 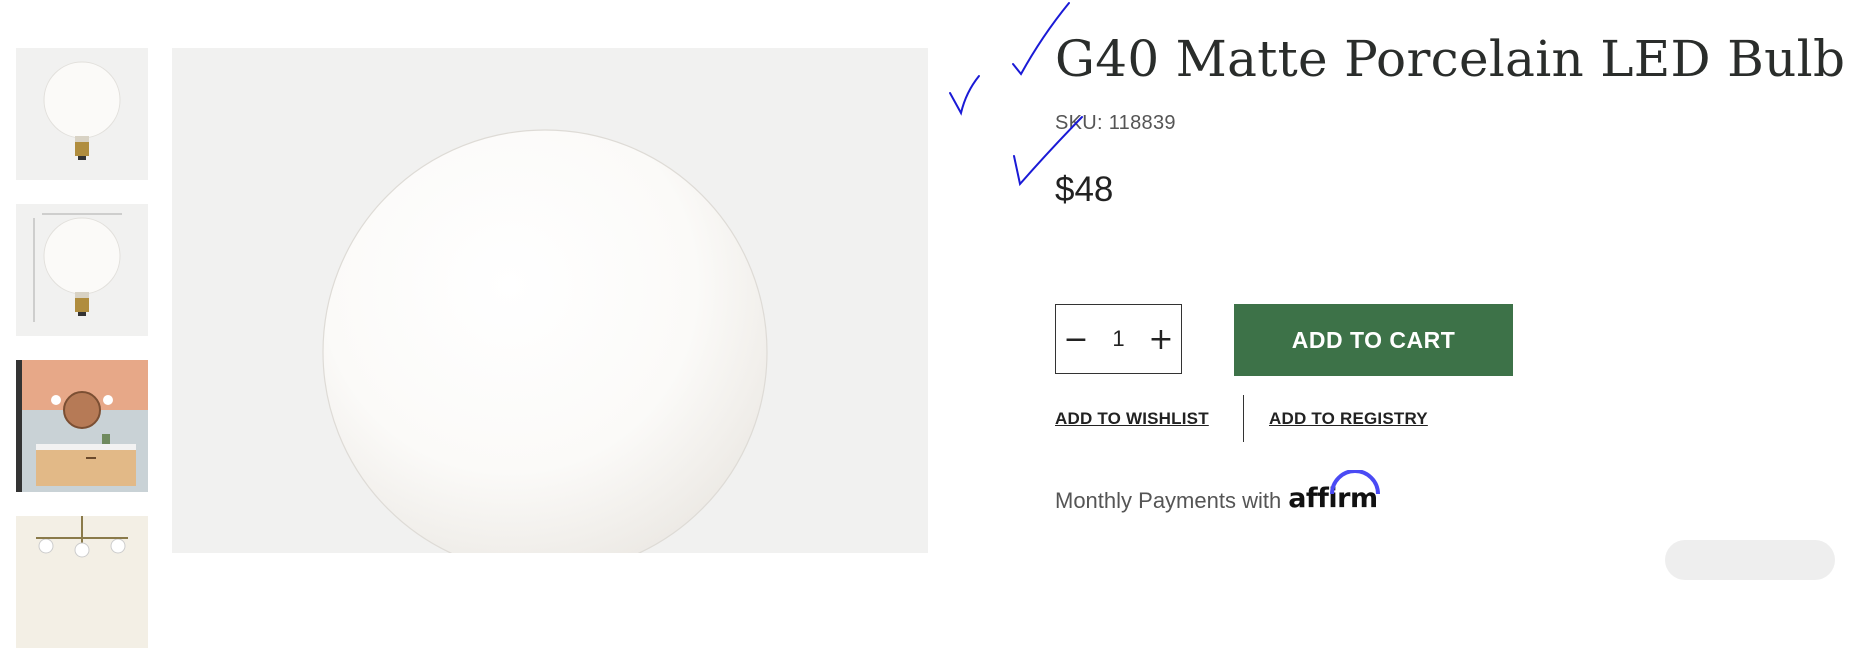 I want to click on affirm-arc-icon, so click(x=1355, y=482).